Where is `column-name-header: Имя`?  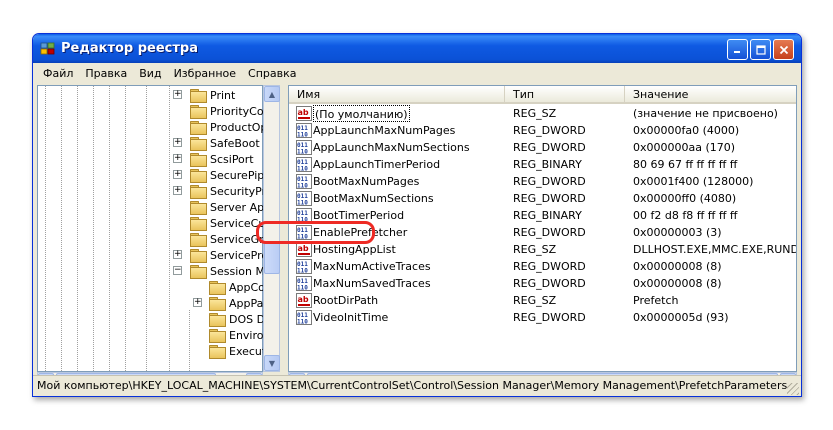 column-name-header: Имя is located at coordinates (397, 95).